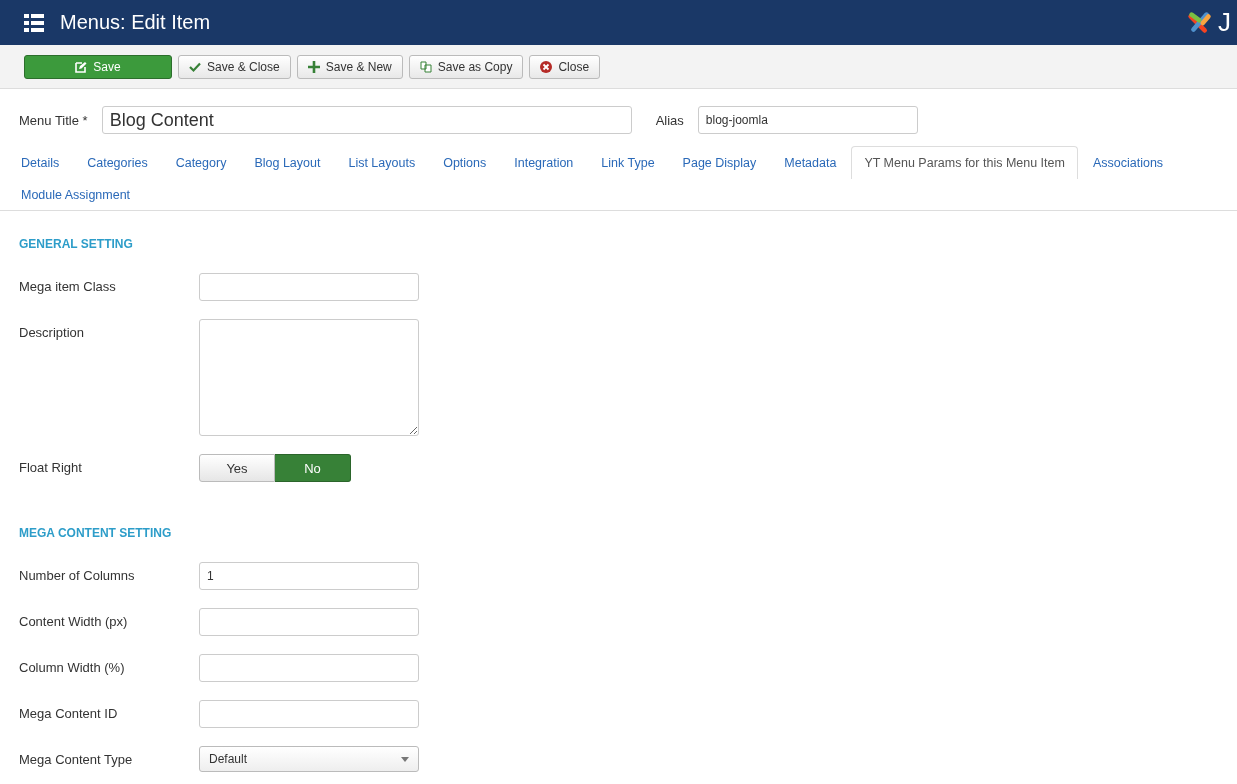 The height and width of the screenshot is (784, 1237). Describe the element at coordinates (366, 120) in the screenshot. I see `input-field: Blog Content` at that location.